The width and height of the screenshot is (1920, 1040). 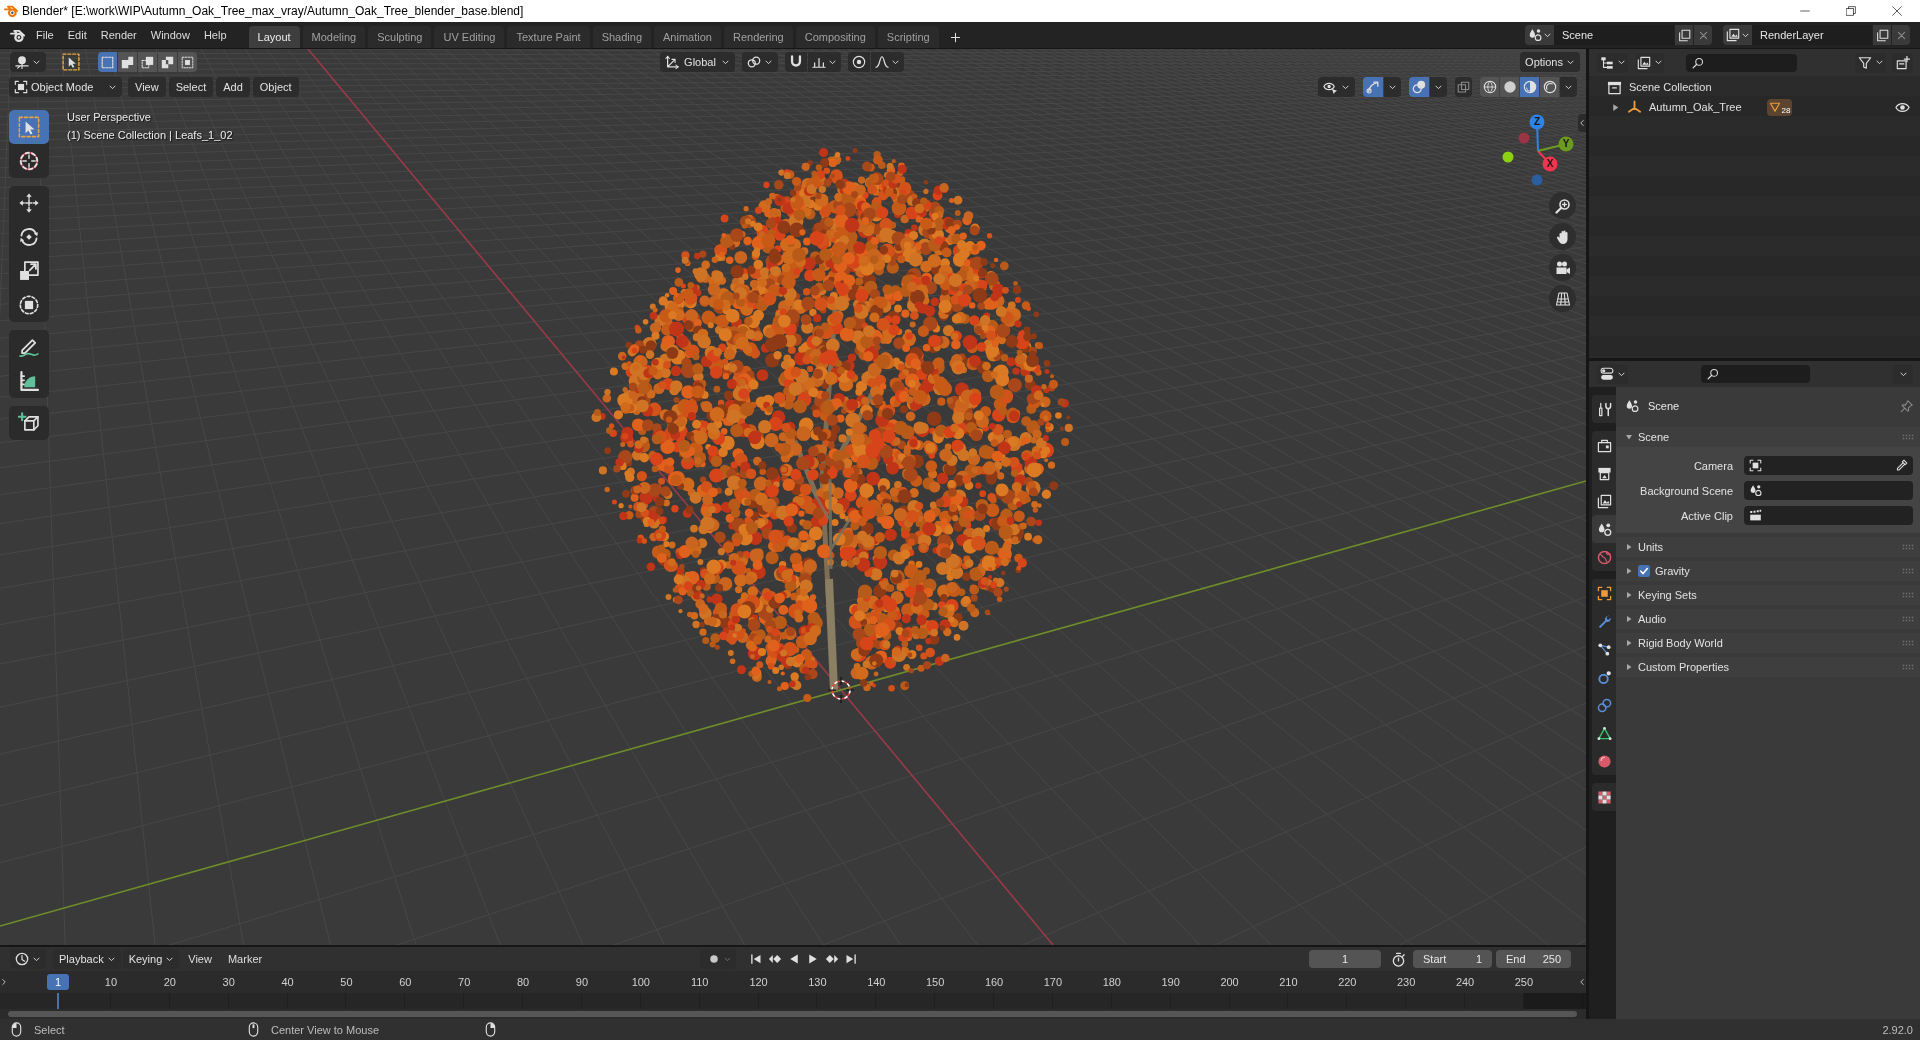 What do you see at coordinates (215, 35) in the screenshot?
I see `menu-item: Help` at bounding box center [215, 35].